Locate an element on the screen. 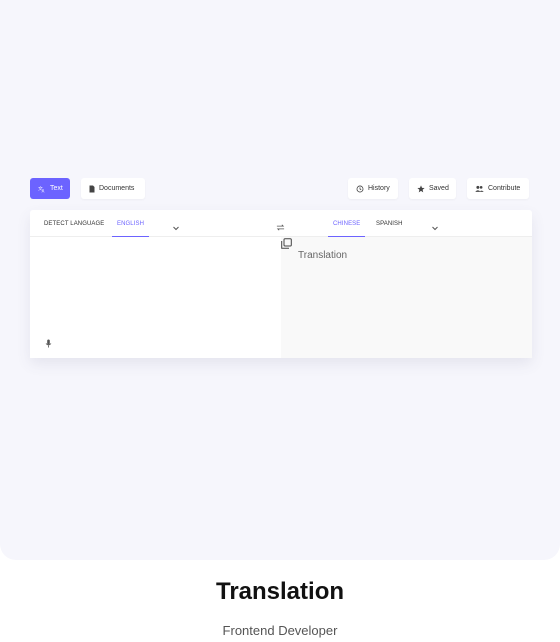  documents-mode-button: Documents is located at coordinates (113, 188).